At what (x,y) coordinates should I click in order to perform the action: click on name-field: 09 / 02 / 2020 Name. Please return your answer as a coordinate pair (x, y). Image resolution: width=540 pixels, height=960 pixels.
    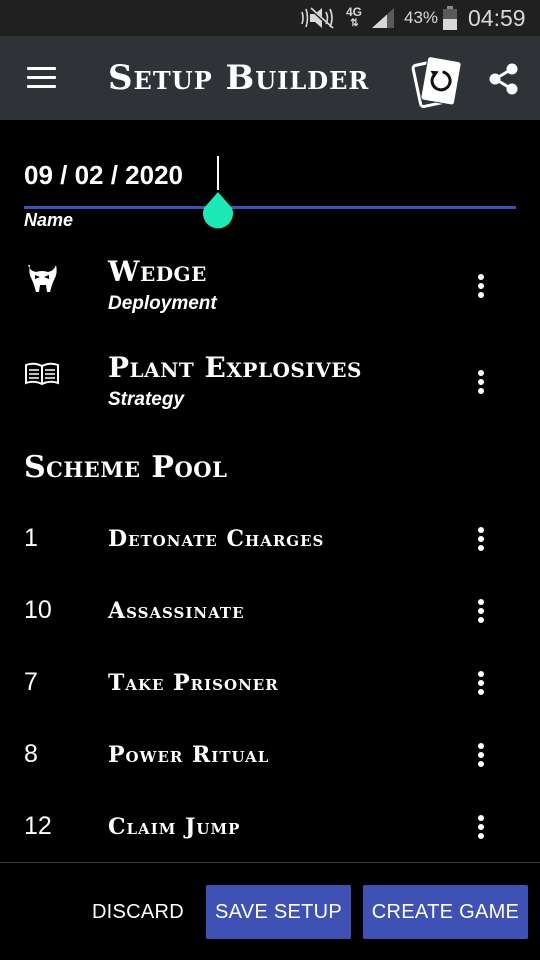
    Looking at the image, I should click on (270, 197).